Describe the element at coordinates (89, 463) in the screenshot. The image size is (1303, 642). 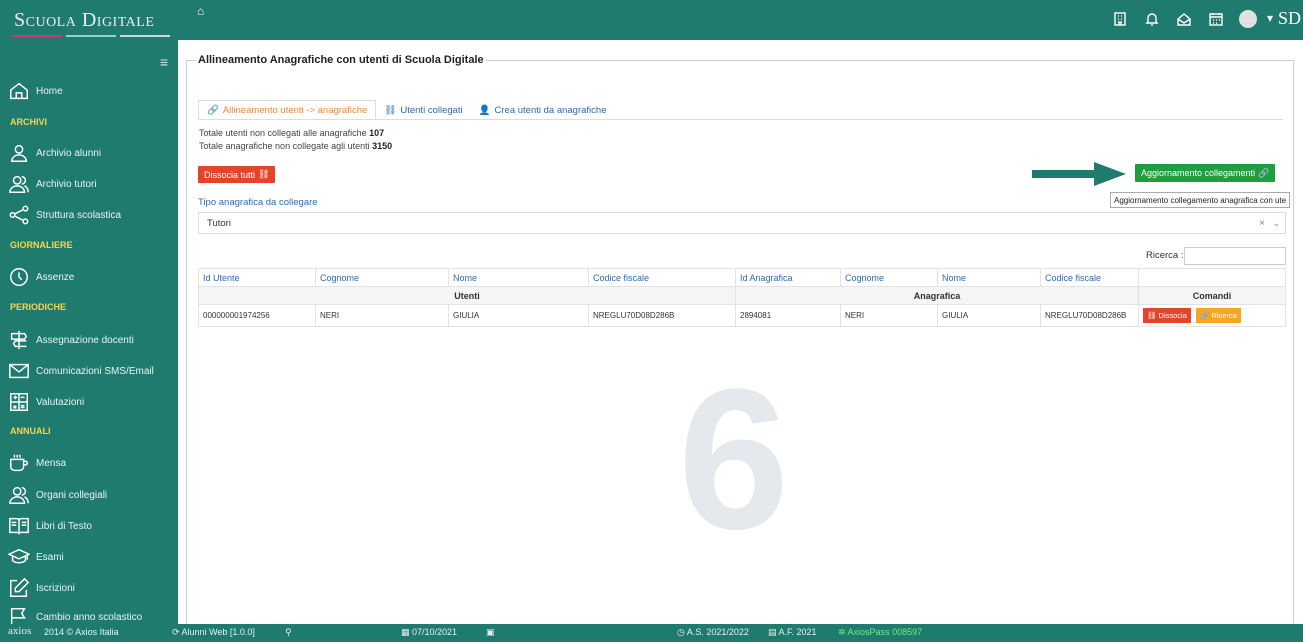
I see `sidebar-item-mensa: Mensa` at that location.